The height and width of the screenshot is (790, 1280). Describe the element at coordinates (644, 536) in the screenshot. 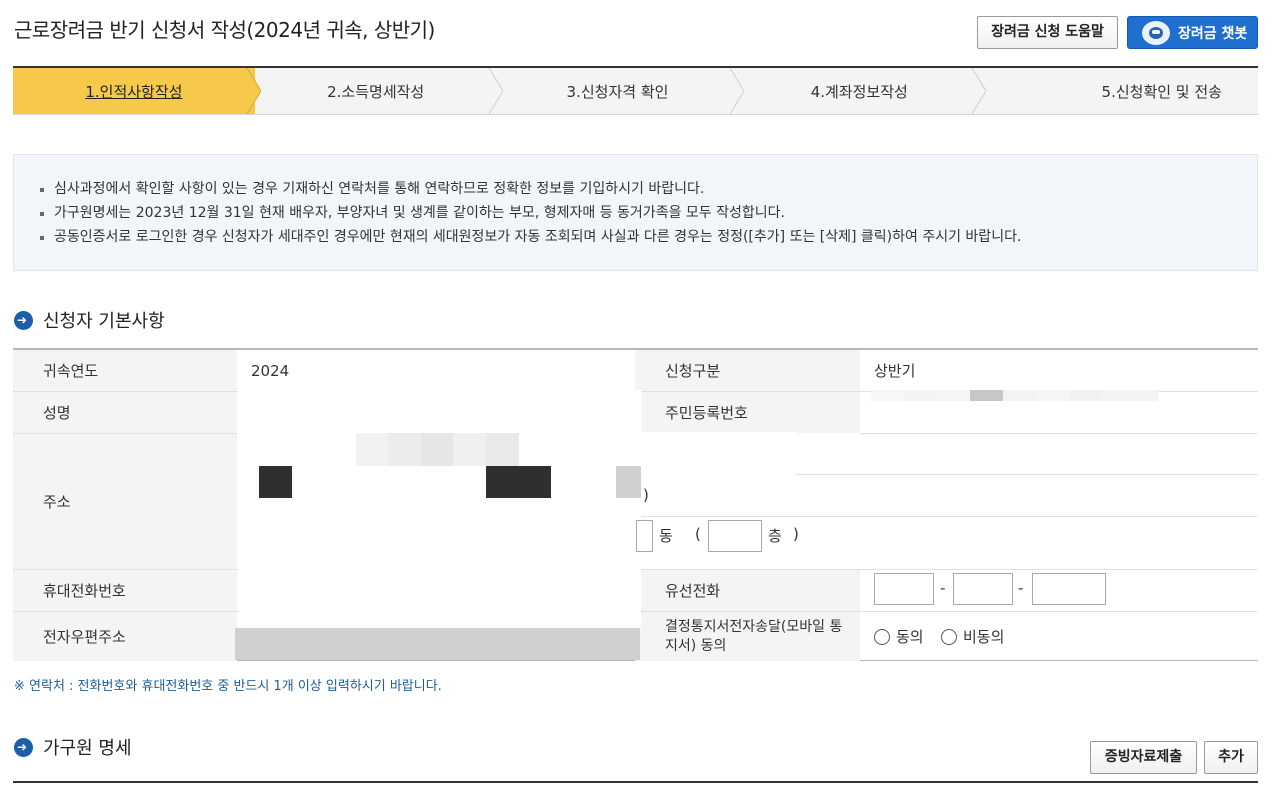

I see `address-dong-input` at that location.